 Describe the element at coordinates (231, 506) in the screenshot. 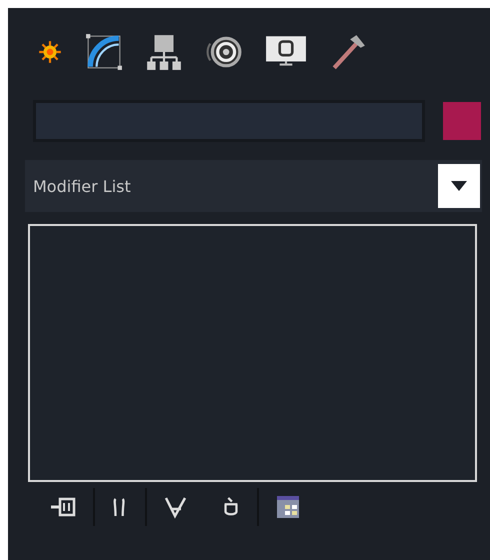

I see `bin-icon` at that location.